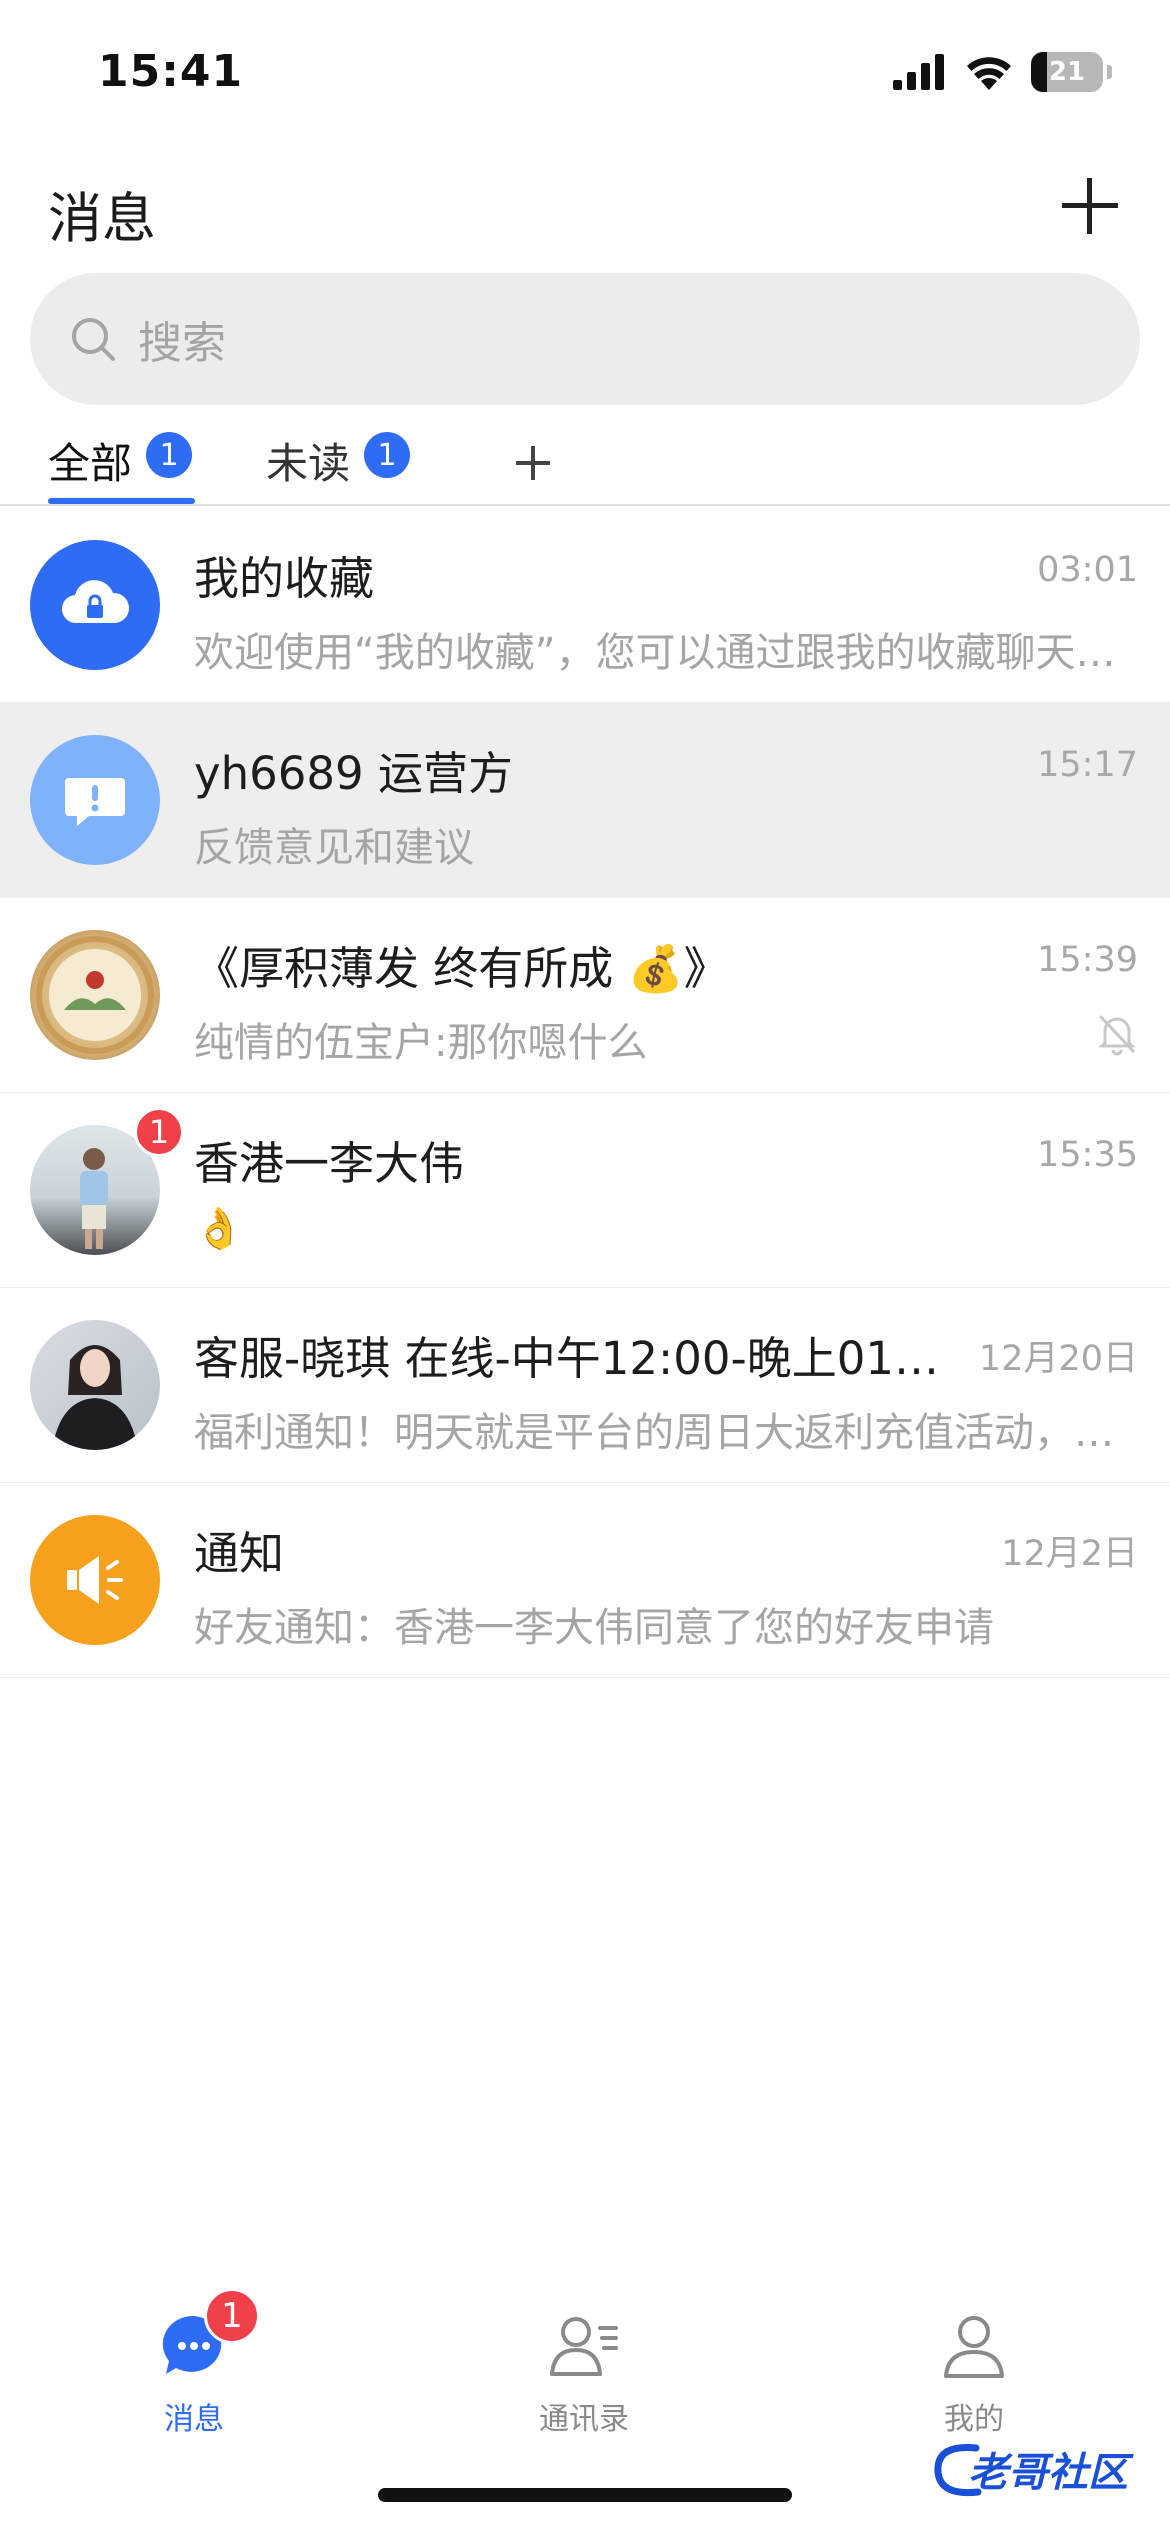 The width and height of the screenshot is (1170, 2532). What do you see at coordinates (95, 1385) in the screenshot?
I see `woman-photo-avatar` at bounding box center [95, 1385].